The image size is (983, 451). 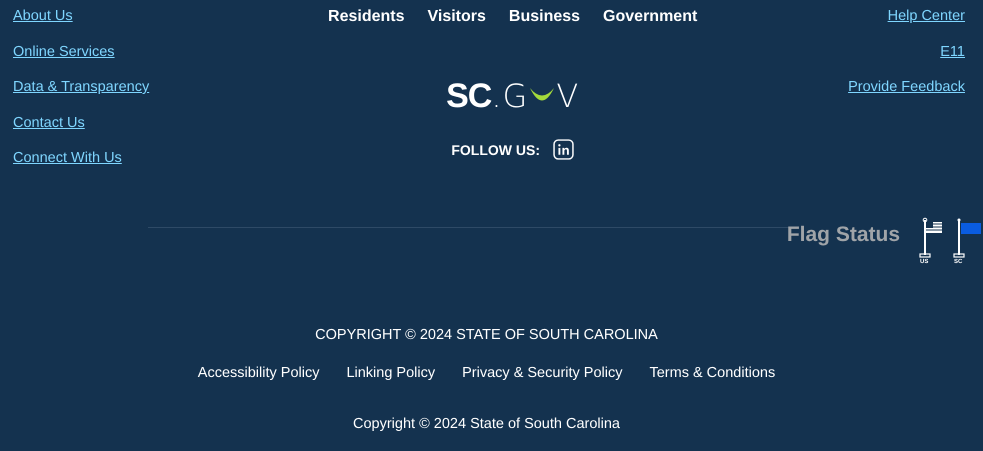 I want to click on follow-label: FOLLOW US:, so click(x=495, y=150).